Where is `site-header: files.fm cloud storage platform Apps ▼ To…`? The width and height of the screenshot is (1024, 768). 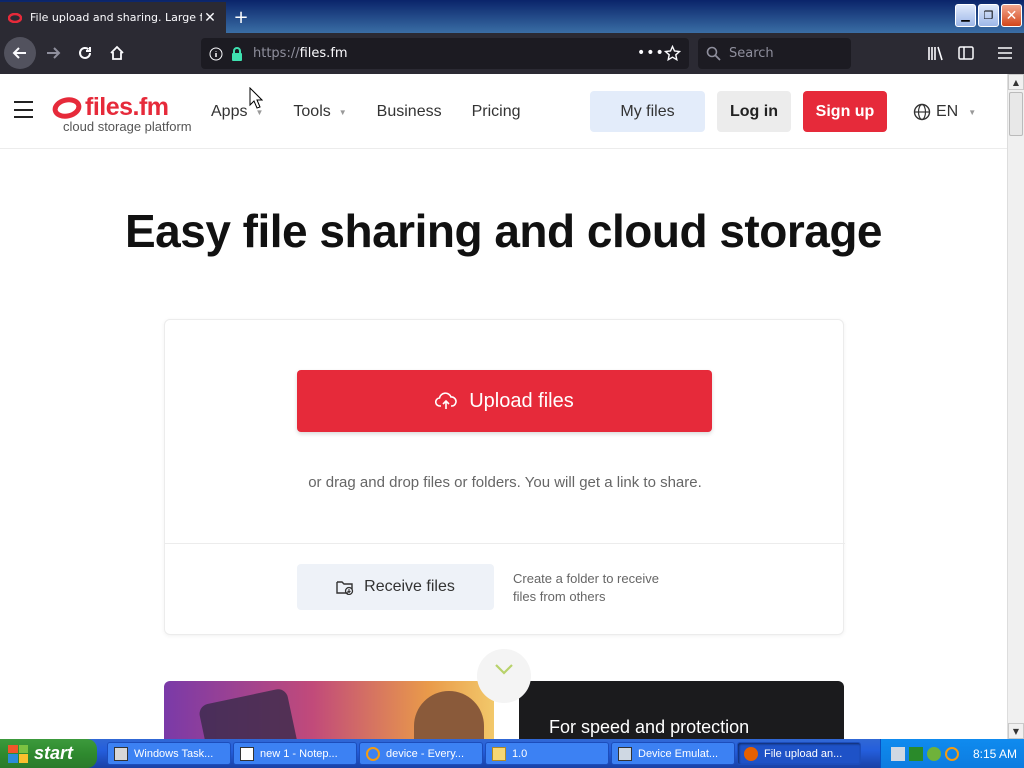
site-header: files.fm cloud storage platform Apps ▼ To… is located at coordinates (503, 111).